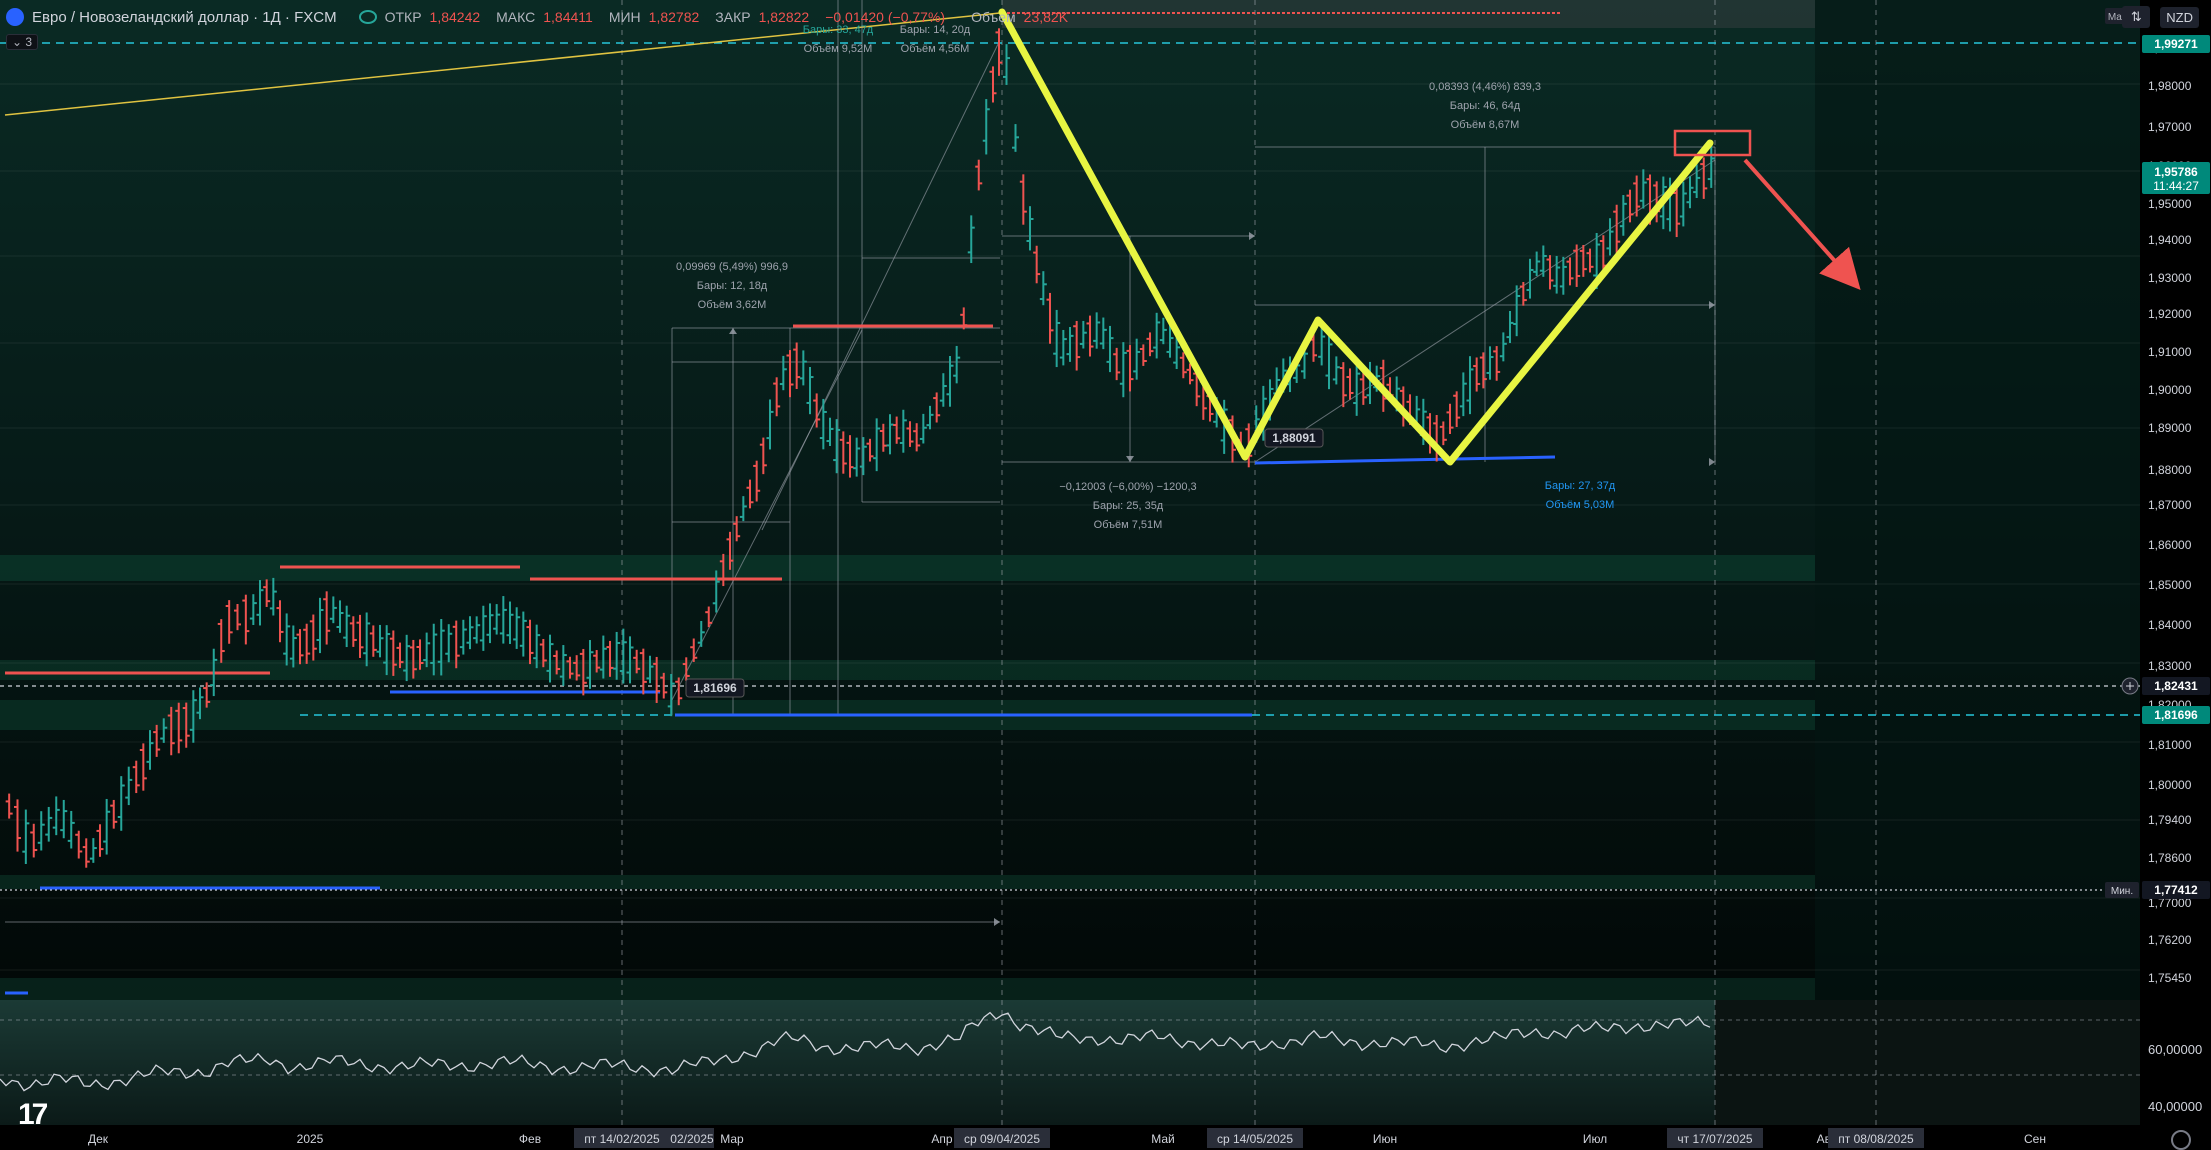 This screenshot has height=1150, width=2211. What do you see at coordinates (1485, 87) in the screenshot?
I see `measure-3-line1: 0,08393 (4,46%) 839,3` at bounding box center [1485, 87].